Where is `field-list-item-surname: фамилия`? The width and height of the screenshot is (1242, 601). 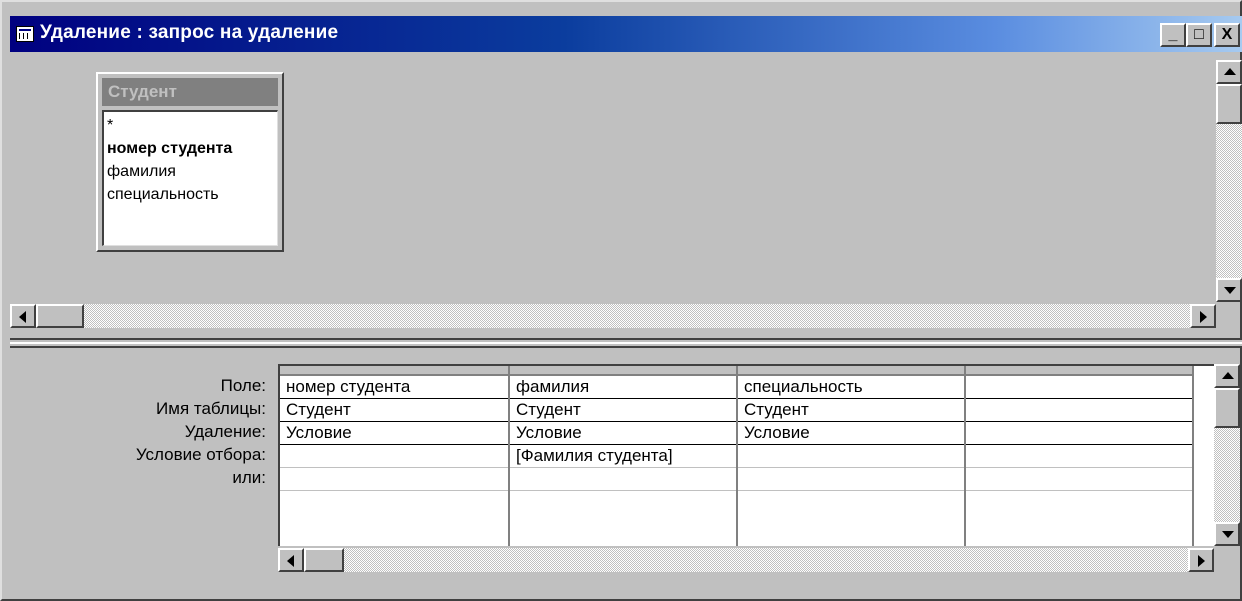 field-list-item-surname: фамилия is located at coordinates (190, 171).